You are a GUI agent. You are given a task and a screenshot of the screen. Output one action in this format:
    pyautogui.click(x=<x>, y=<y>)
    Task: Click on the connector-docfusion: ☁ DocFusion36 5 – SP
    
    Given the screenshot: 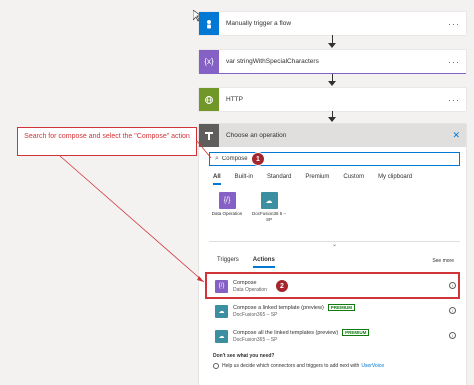 What is the action you would take?
    pyautogui.click(x=269, y=207)
    